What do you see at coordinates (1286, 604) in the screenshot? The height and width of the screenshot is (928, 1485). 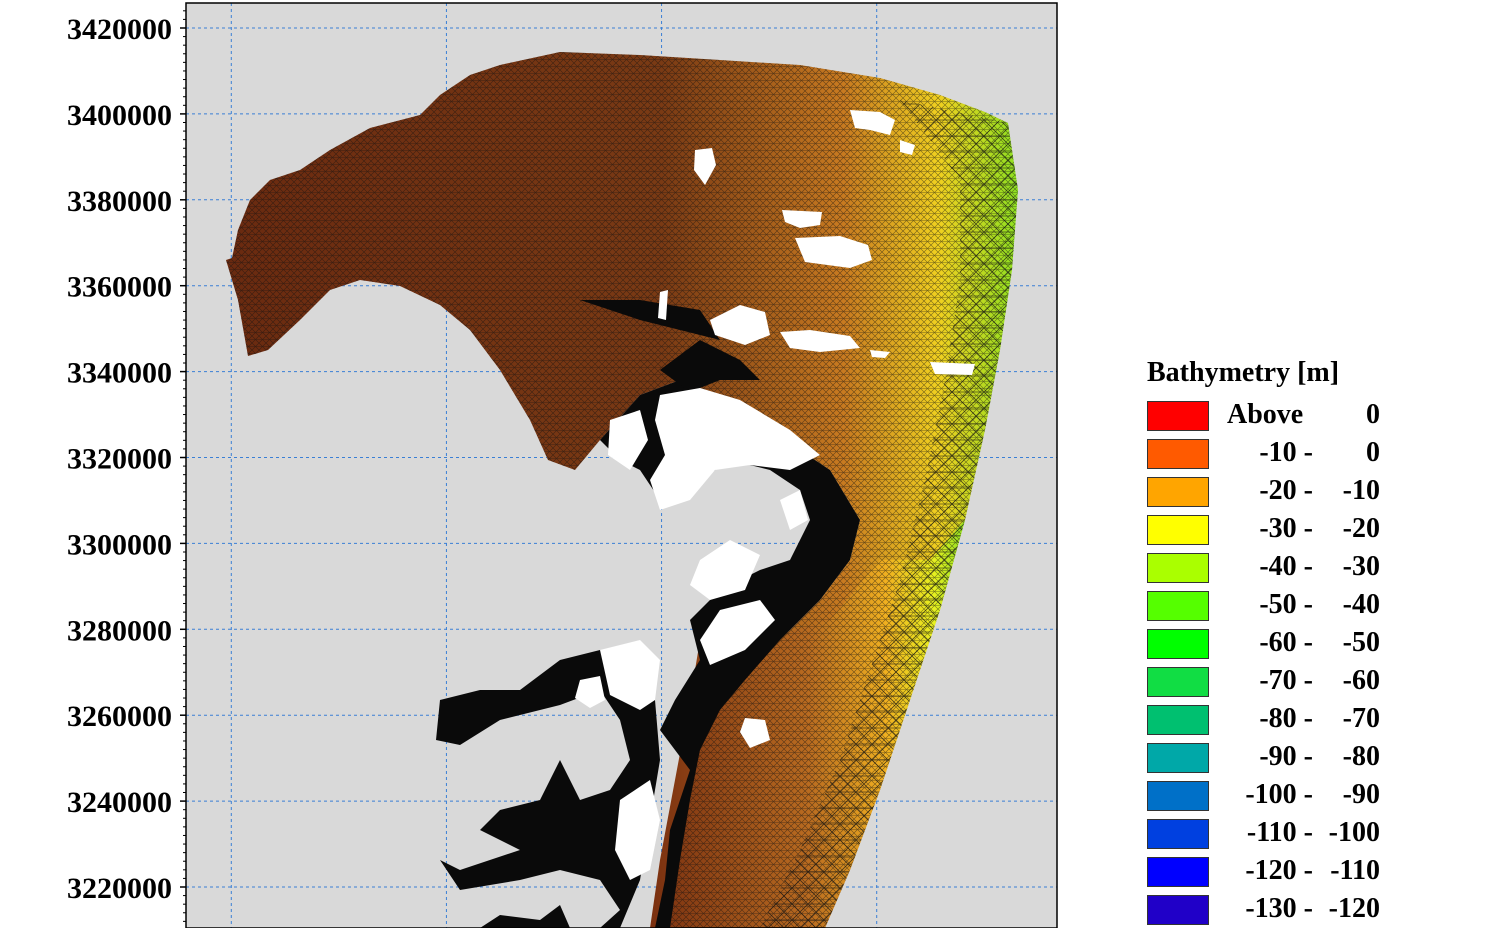 I see `legend-range-from: -50 -` at bounding box center [1286, 604].